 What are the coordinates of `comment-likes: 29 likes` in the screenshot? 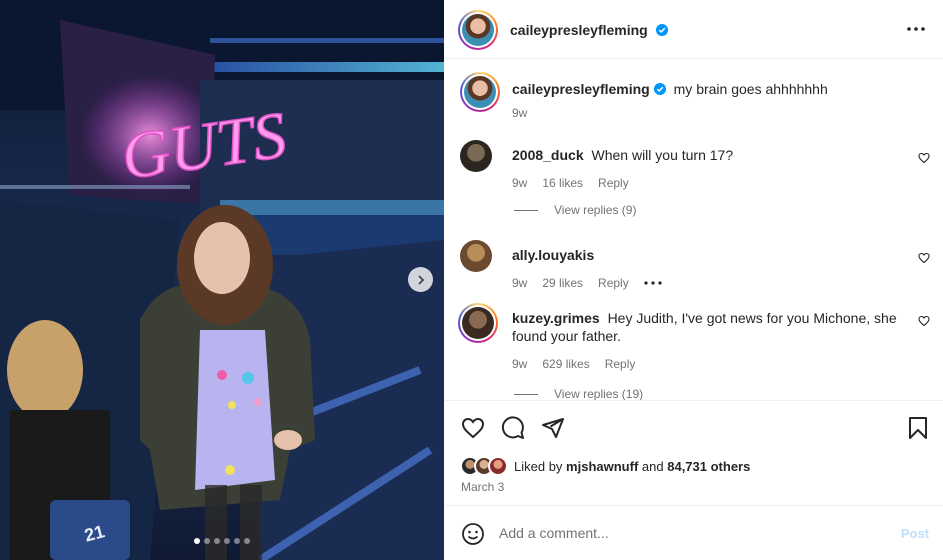 It's located at (562, 283).